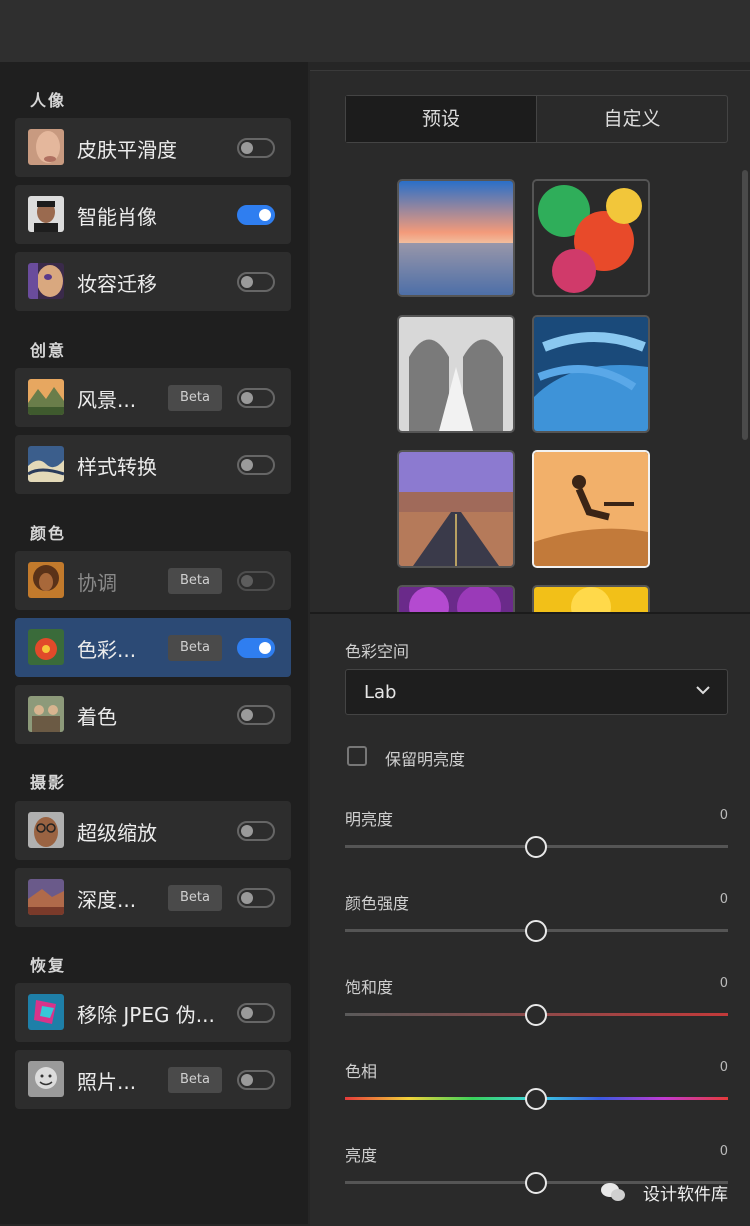 The width and height of the screenshot is (750, 1226). Describe the element at coordinates (723, 983) in the screenshot. I see `slider-value-saturation: 0` at that location.